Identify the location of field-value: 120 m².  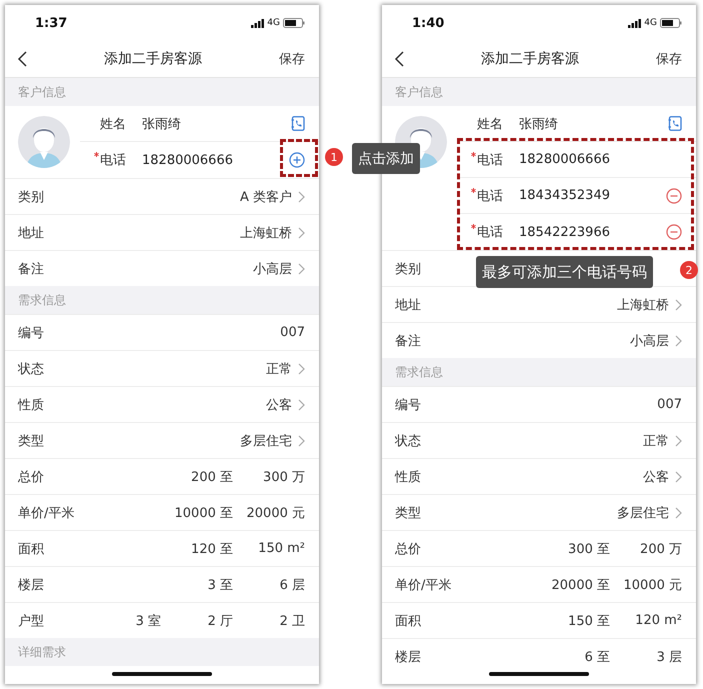
(658, 620).